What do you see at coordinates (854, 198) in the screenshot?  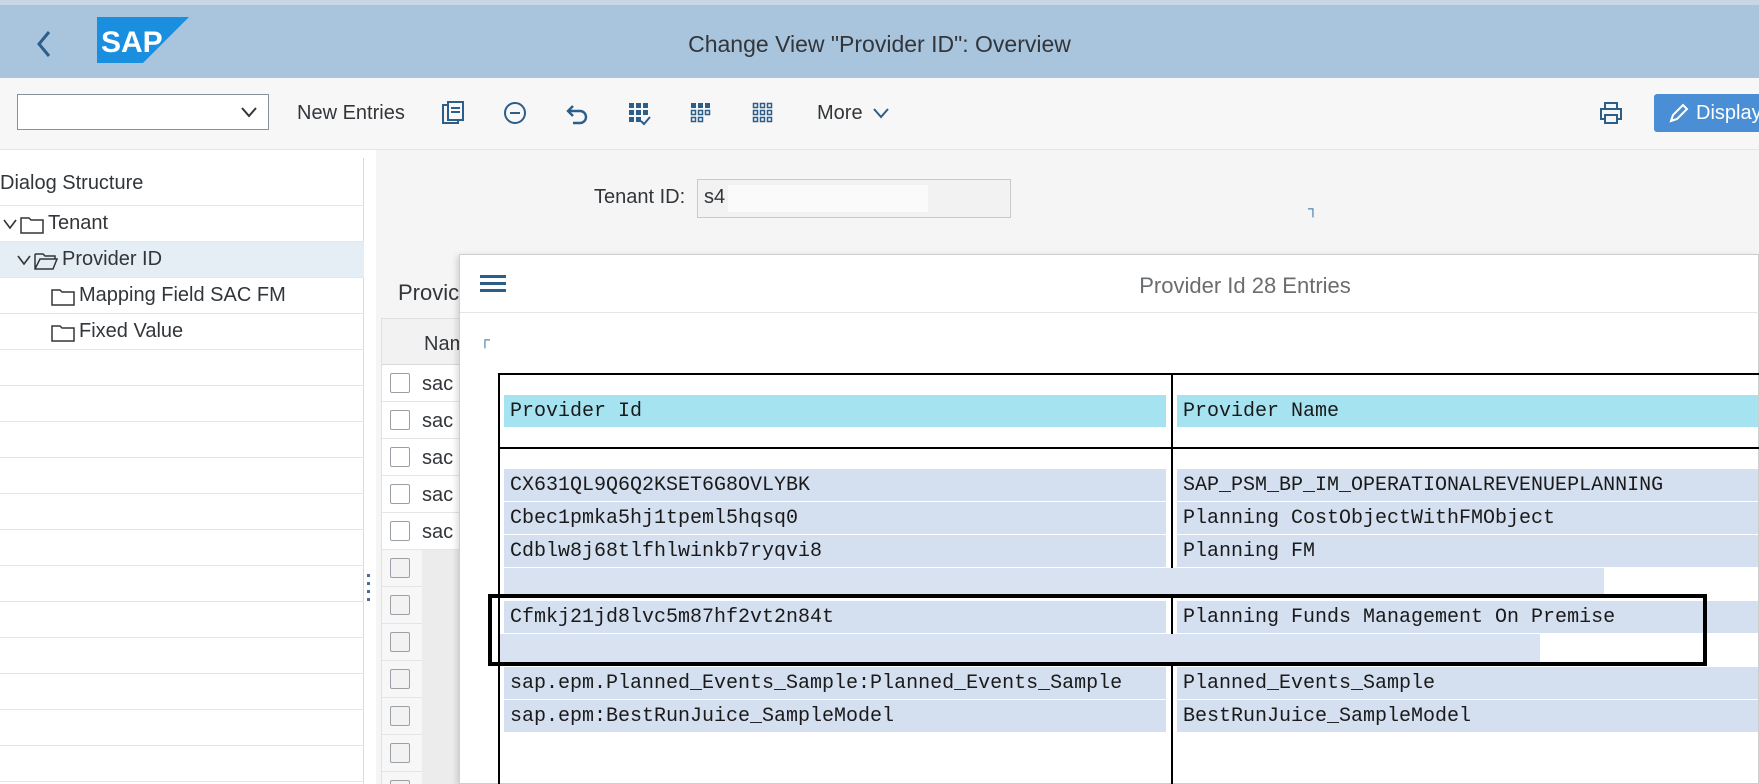 I see `tenant-id-field: s4` at bounding box center [854, 198].